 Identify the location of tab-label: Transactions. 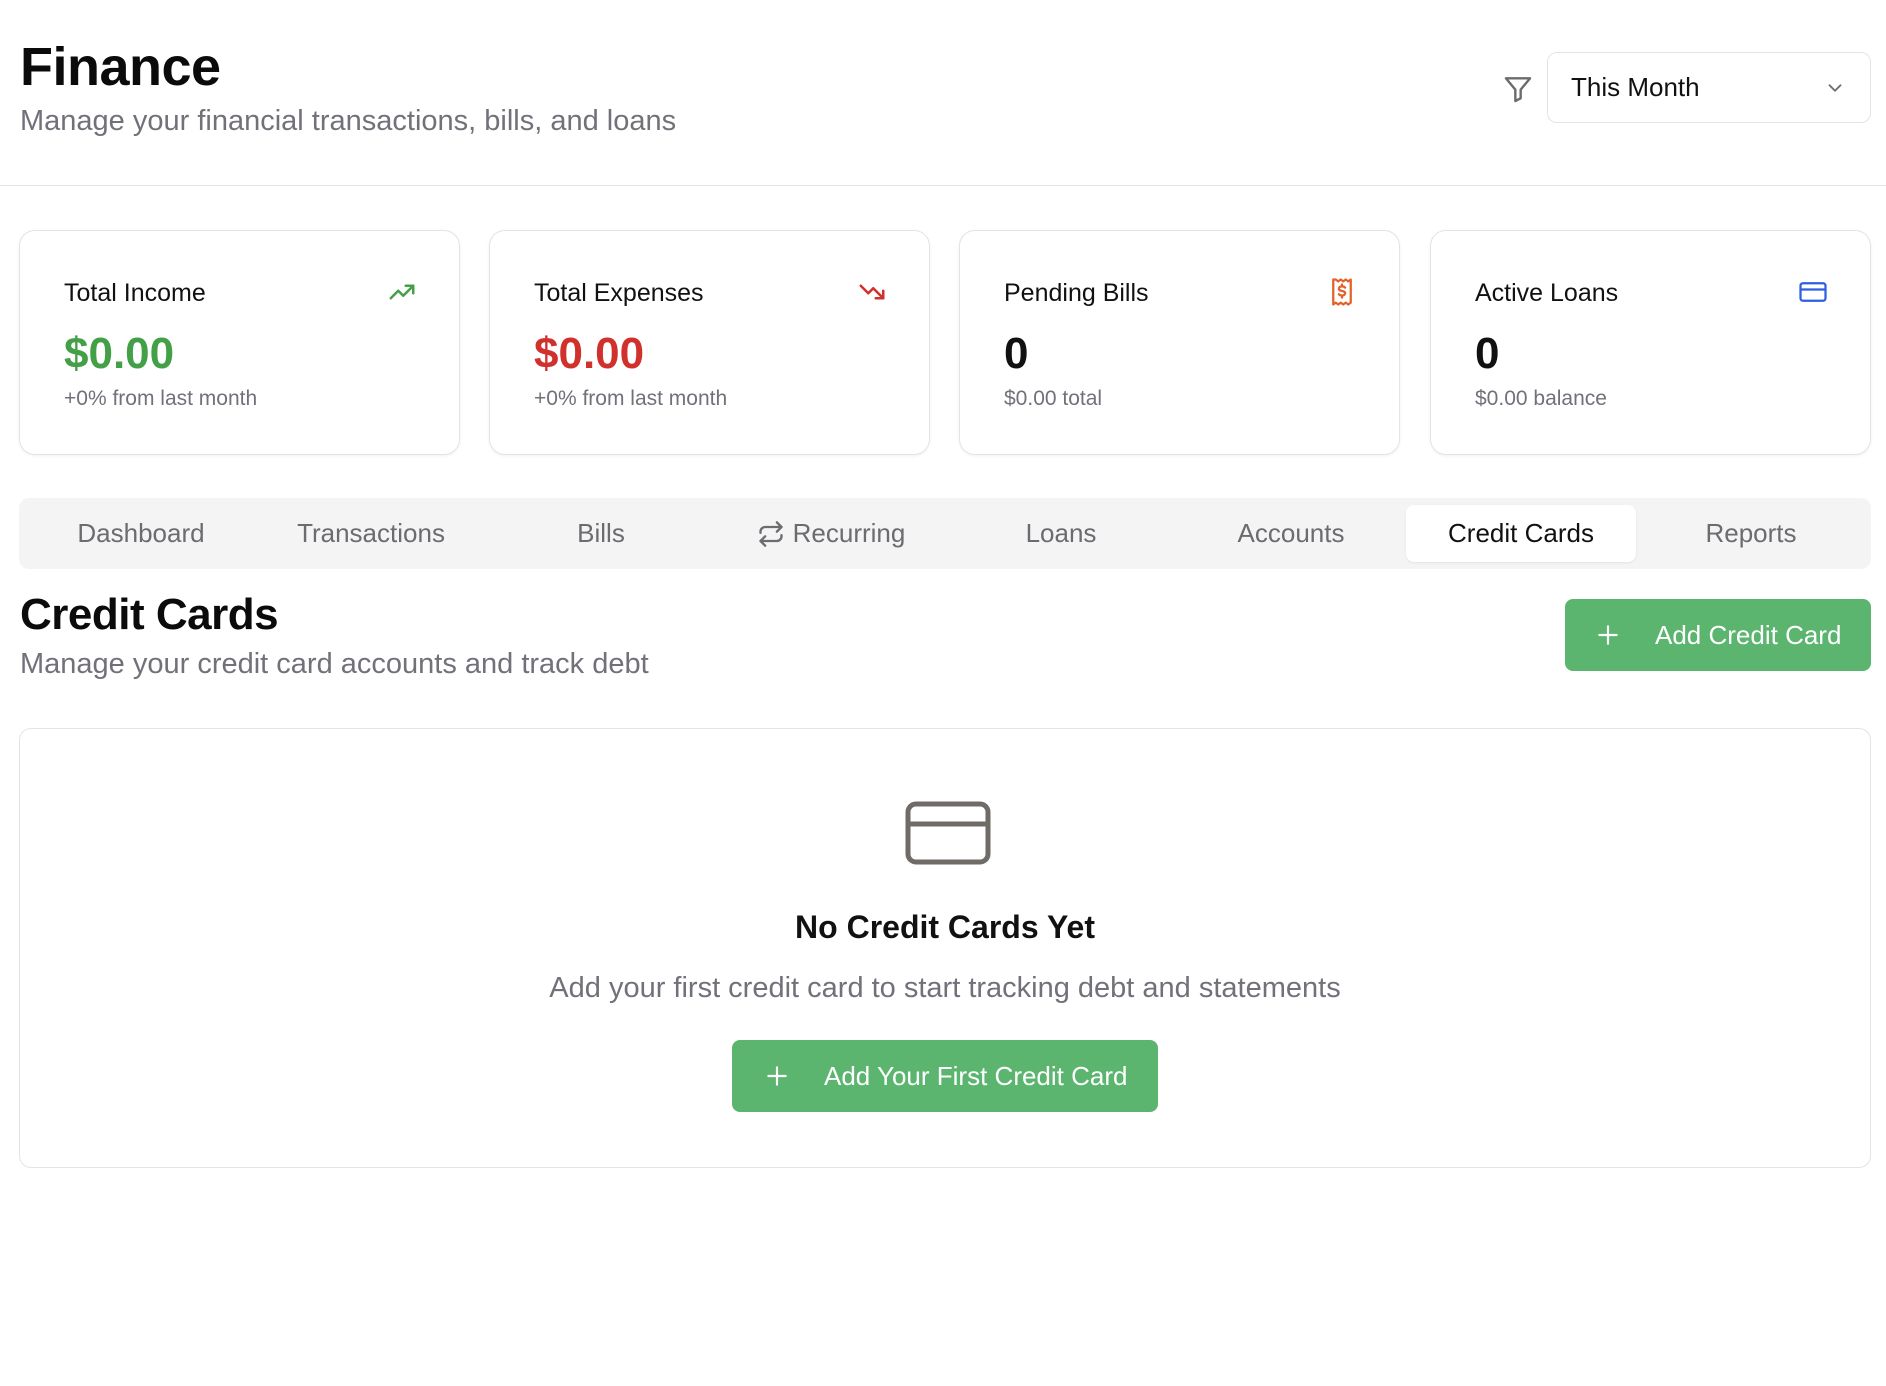
(371, 533).